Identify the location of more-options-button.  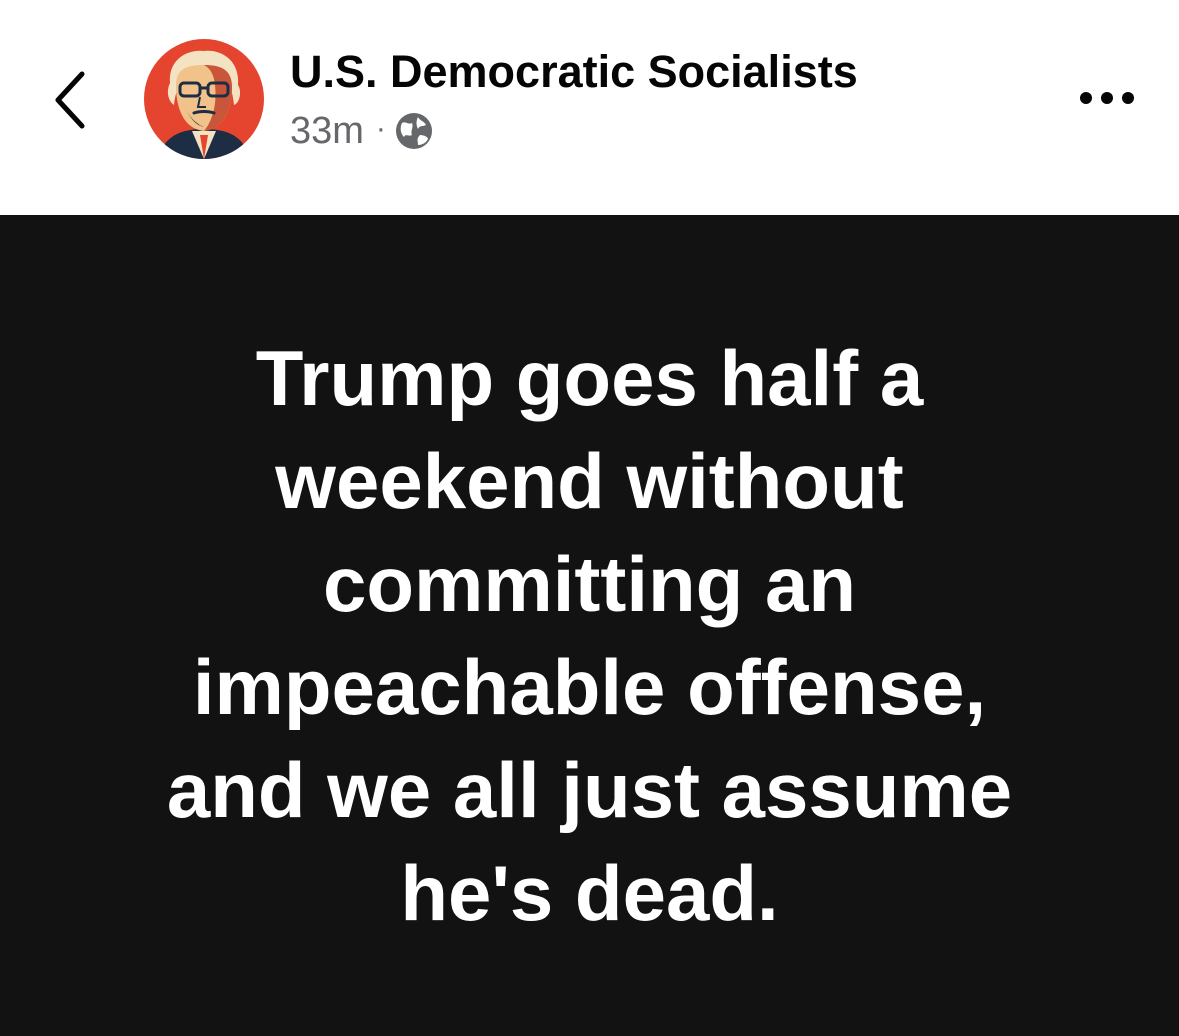
(1107, 98).